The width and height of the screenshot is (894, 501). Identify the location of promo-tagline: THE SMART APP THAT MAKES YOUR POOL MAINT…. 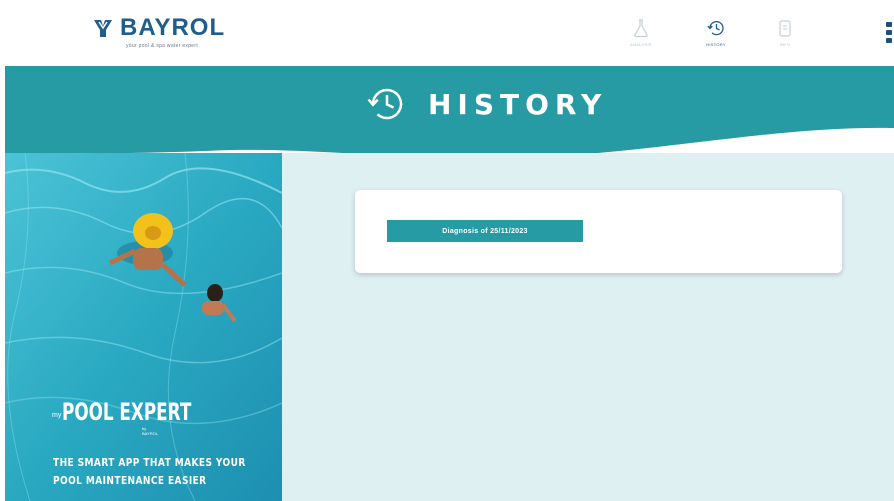
(149, 471).